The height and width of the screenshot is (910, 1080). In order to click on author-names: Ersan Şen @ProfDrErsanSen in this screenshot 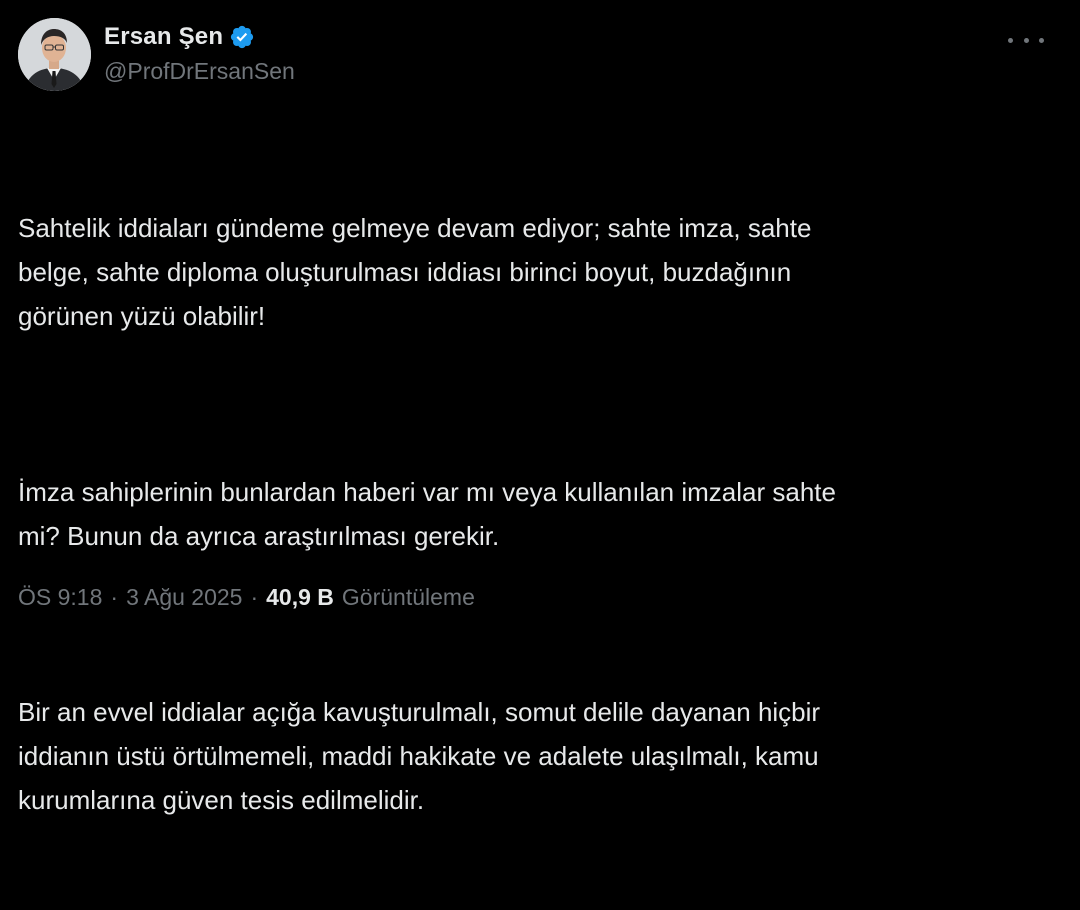, I will do `click(199, 52)`.